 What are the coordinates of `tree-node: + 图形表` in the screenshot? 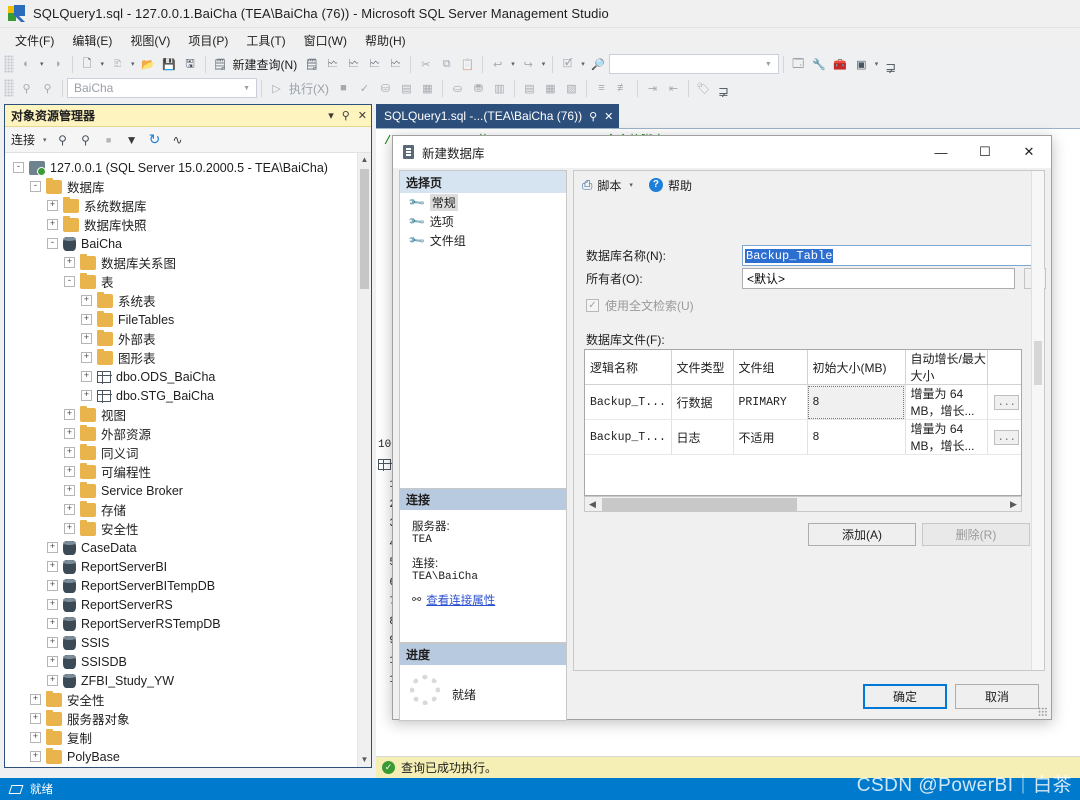 It's located at (181, 357).